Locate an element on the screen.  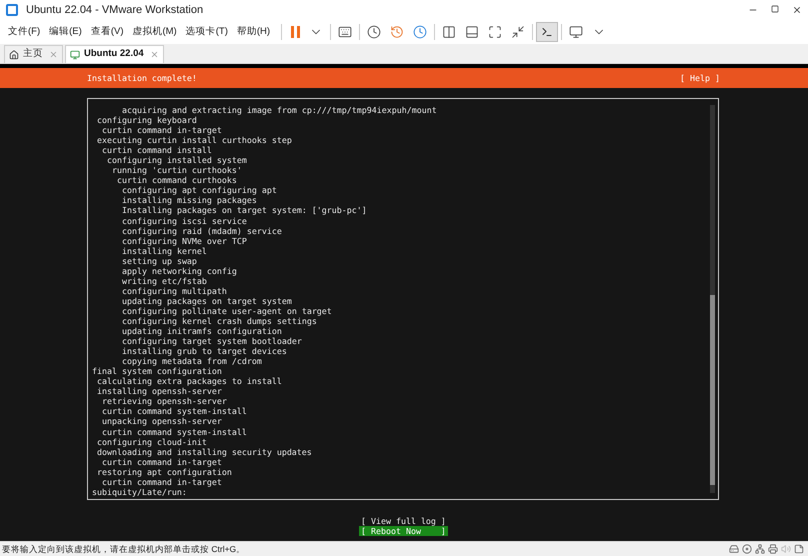
disc-icon is located at coordinates (747, 549).